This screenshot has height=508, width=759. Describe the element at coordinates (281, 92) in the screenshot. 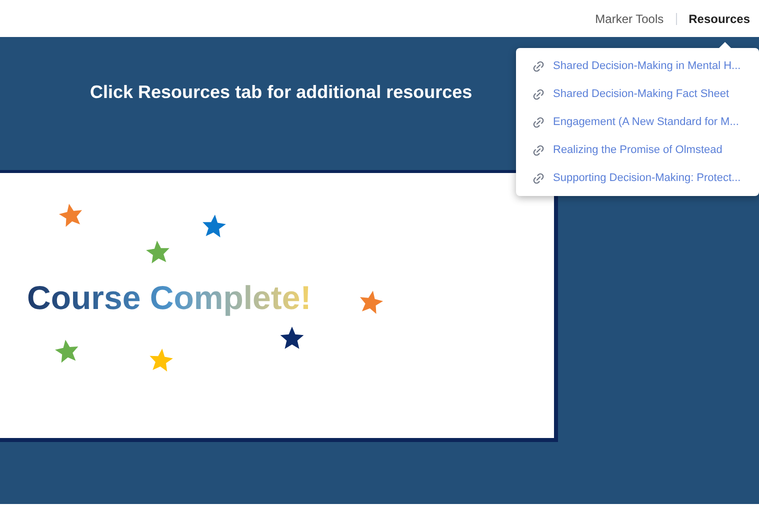

I see `banner-text: Click Resources tab for additional resources` at that location.